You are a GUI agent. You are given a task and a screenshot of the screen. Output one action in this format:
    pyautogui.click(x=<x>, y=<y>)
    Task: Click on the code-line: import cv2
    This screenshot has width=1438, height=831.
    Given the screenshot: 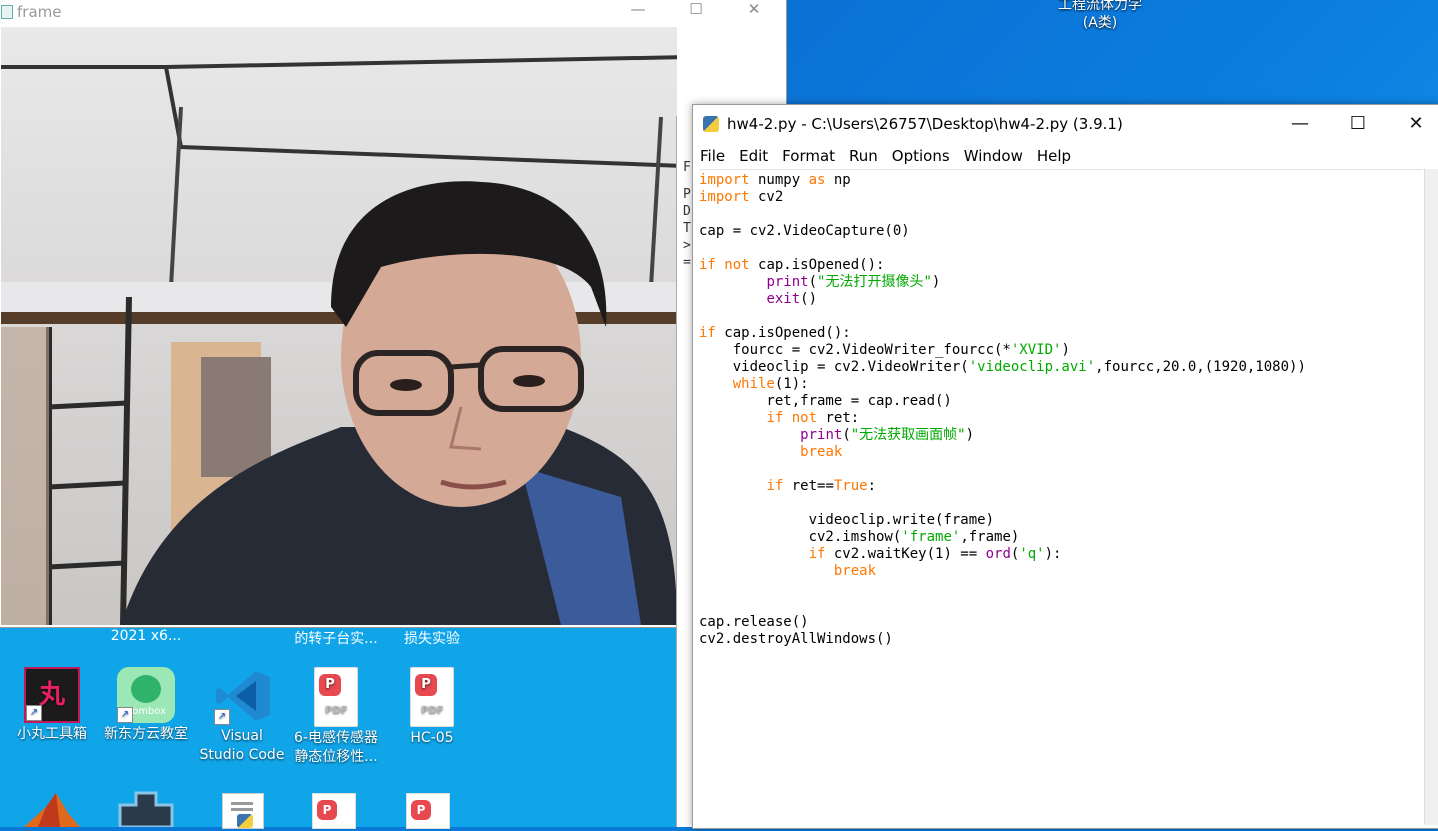 What is the action you would take?
    pyautogui.click(x=1002, y=197)
    